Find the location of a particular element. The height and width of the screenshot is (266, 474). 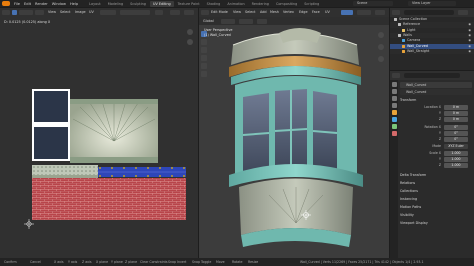

viewport-shading-buttons is located at coordinates (364, 12).